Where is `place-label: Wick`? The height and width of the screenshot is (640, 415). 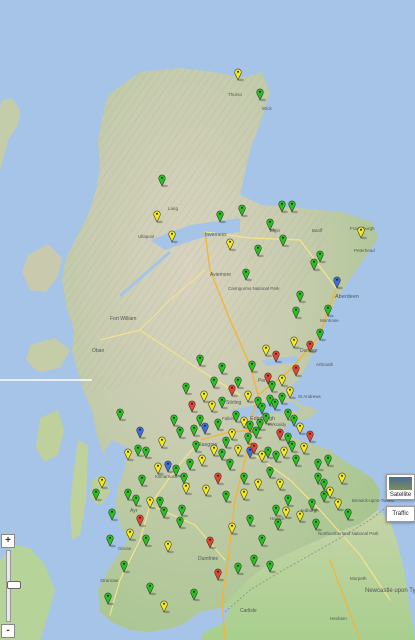 place-label: Wick is located at coordinates (267, 108).